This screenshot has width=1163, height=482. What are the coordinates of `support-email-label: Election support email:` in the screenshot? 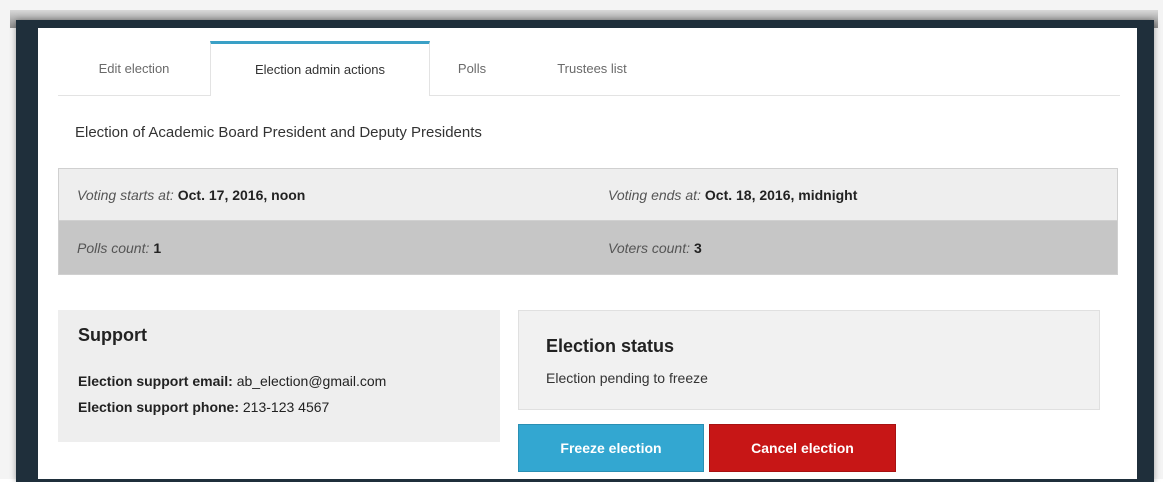 It's located at (155, 381).